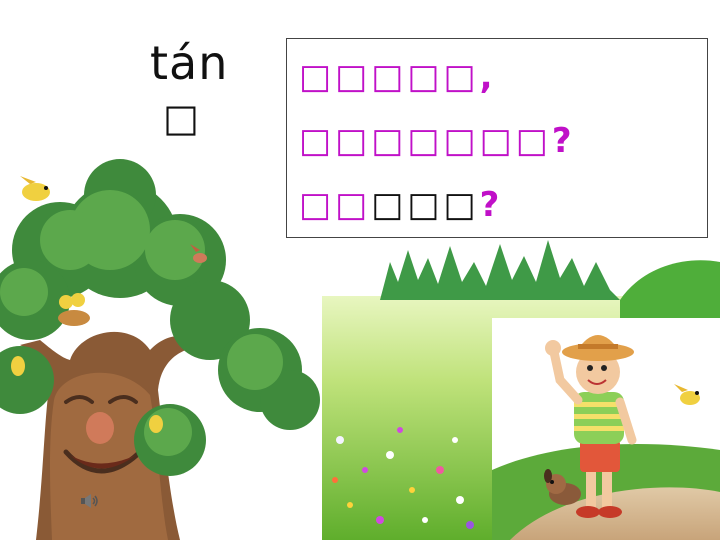 The width and height of the screenshot is (720, 540). Describe the element at coordinates (335, 205) in the screenshot. I see `text-line-3-magenta: □□` at that location.